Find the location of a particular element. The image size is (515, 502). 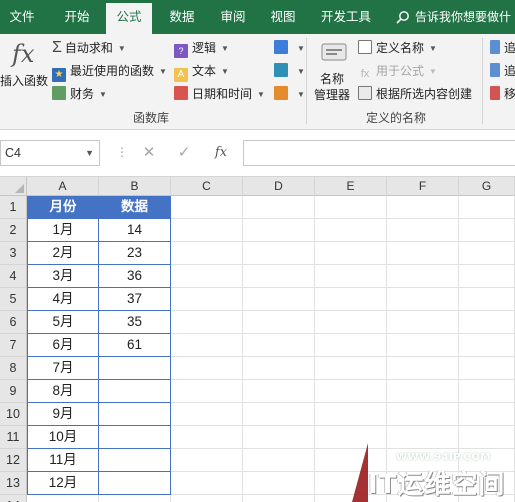

cell-a11: 10月 is located at coordinates (63, 437).